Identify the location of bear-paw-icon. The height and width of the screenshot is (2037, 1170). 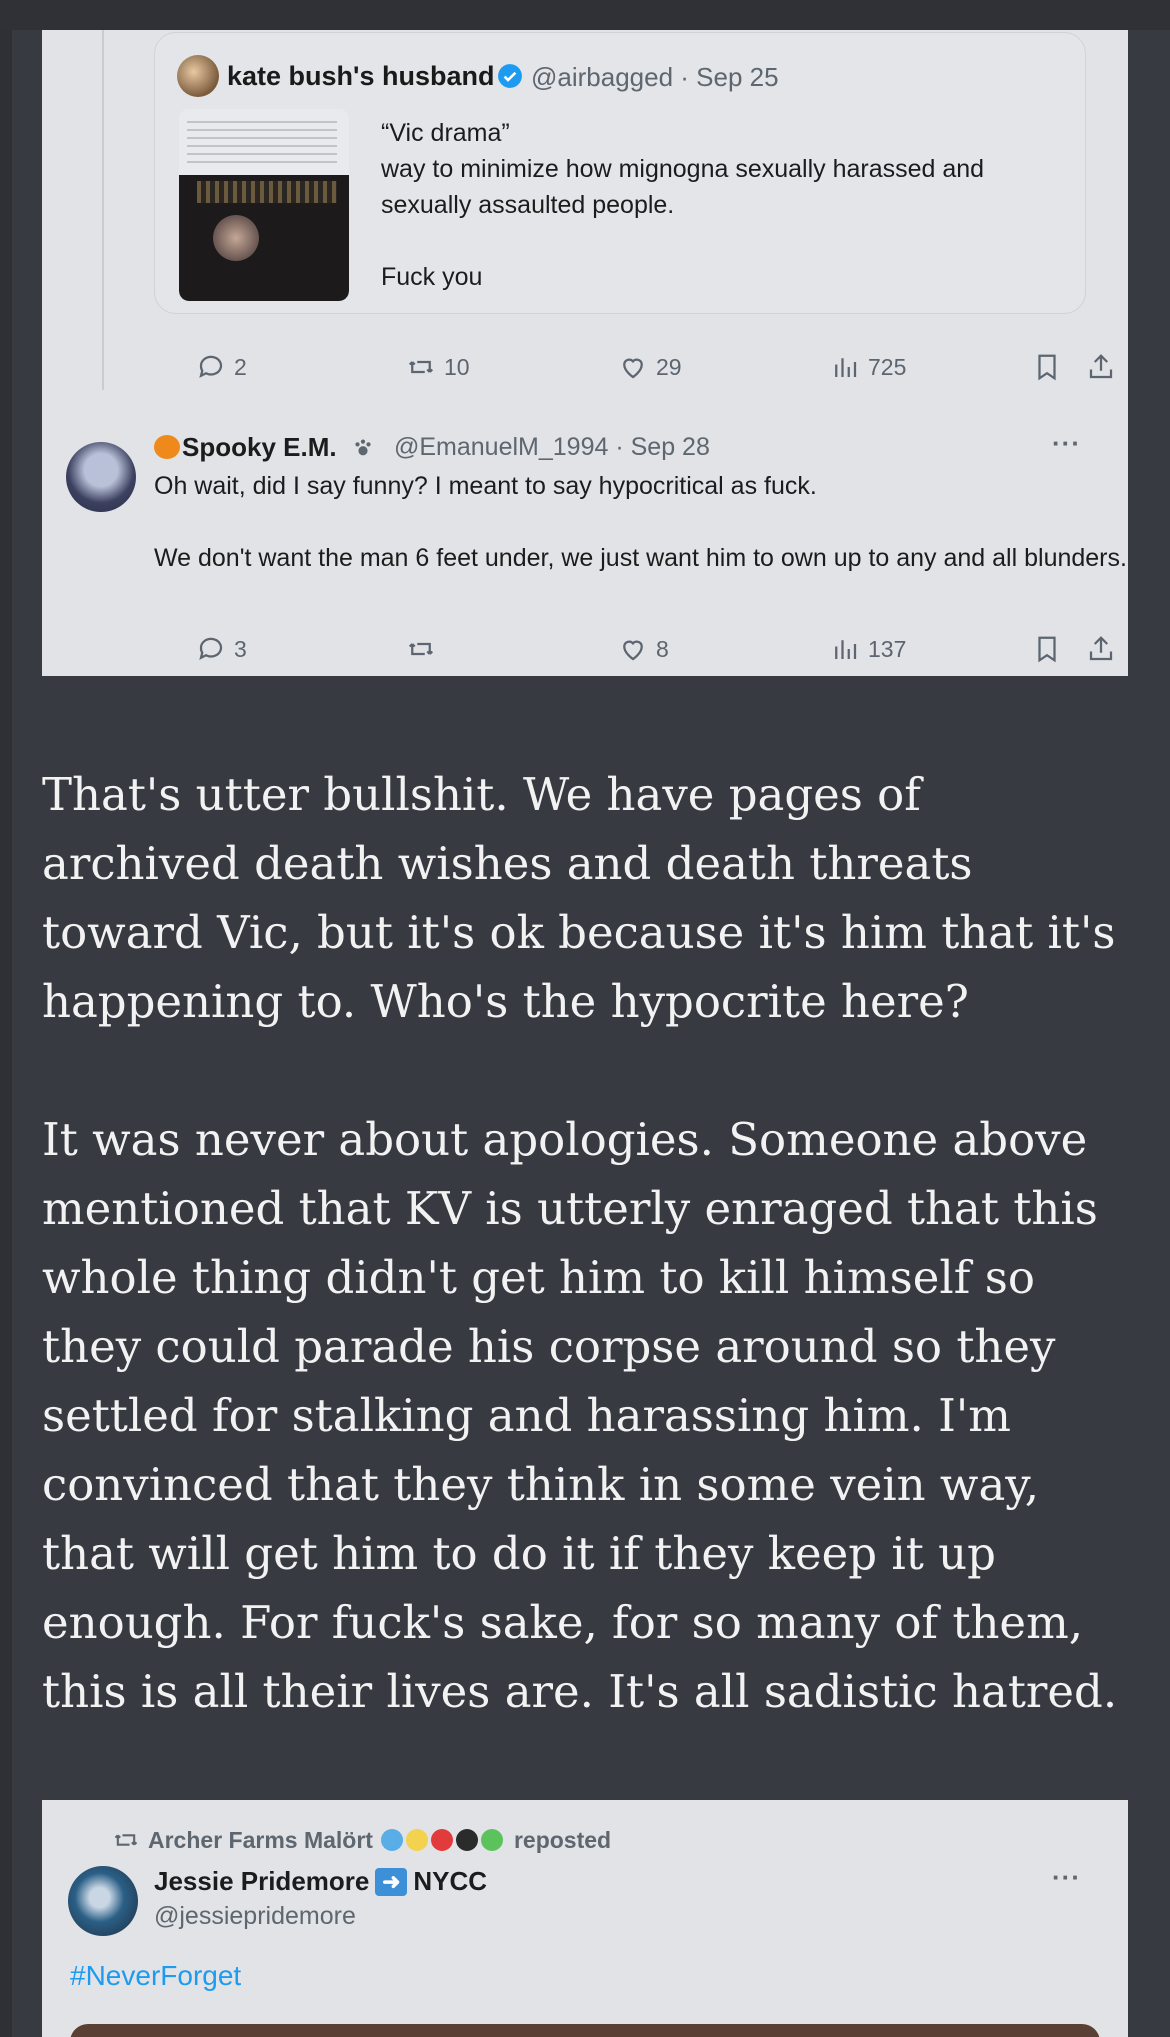
(363, 447).